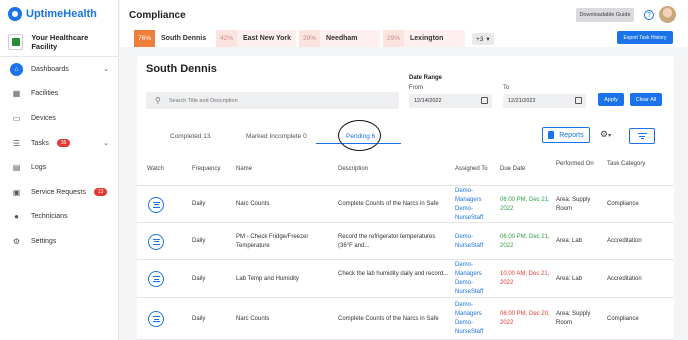  I want to click on filter-button, so click(642, 136).